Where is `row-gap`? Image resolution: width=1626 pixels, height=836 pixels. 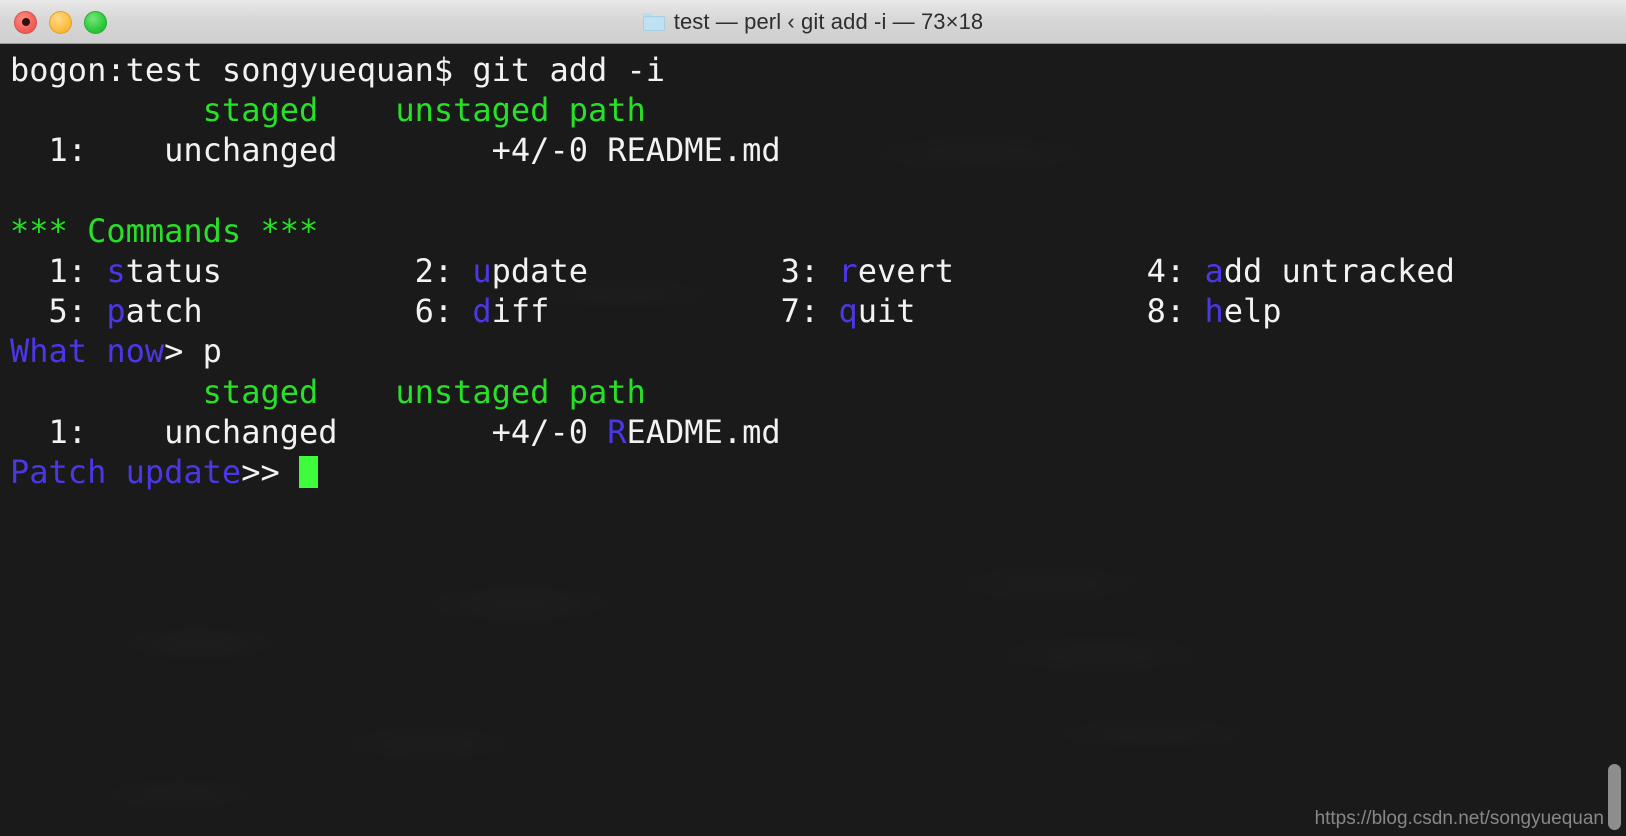
row-gap is located at coordinates (415, 150).